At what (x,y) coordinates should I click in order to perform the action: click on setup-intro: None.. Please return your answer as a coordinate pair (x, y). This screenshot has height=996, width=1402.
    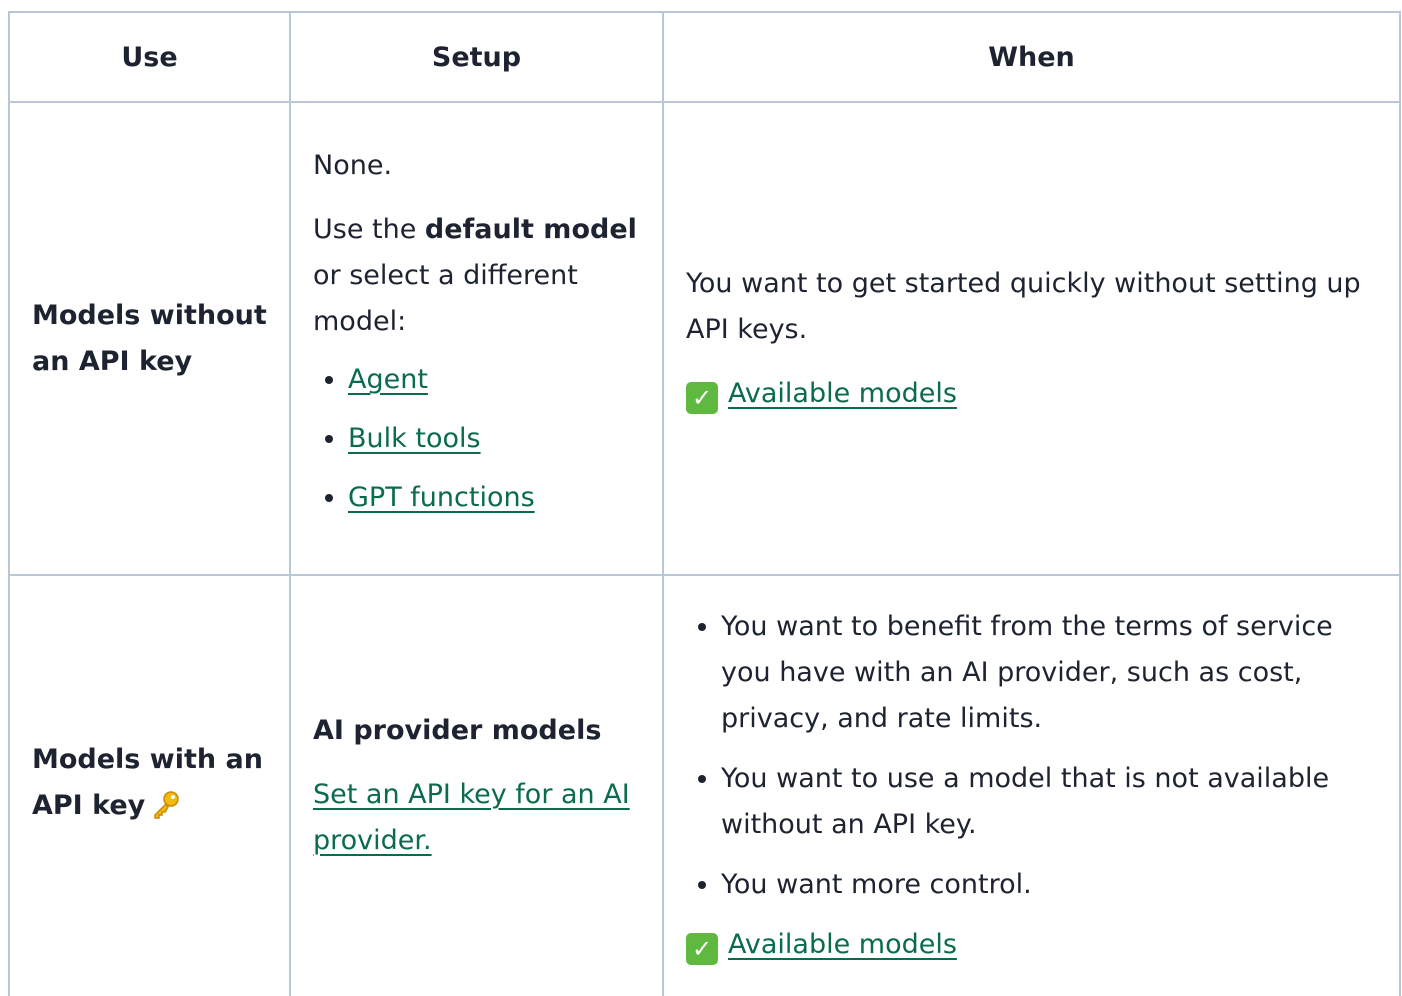
    Looking at the image, I should click on (353, 165).